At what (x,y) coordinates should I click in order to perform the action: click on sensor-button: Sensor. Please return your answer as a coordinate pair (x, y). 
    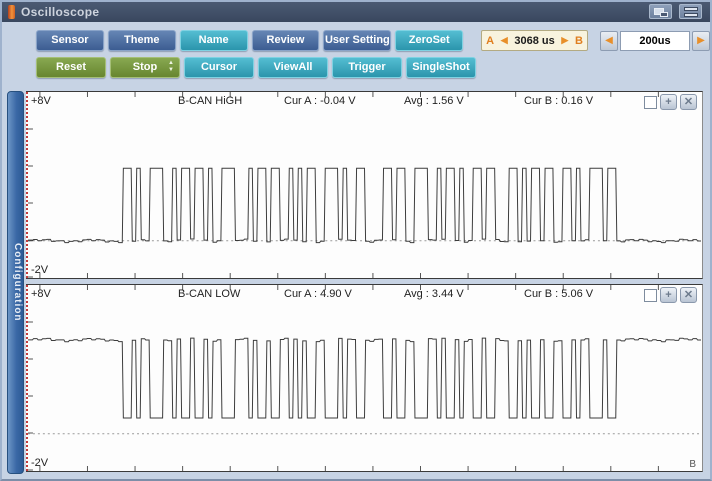
    Looking at the image, I should click on (70, 40).